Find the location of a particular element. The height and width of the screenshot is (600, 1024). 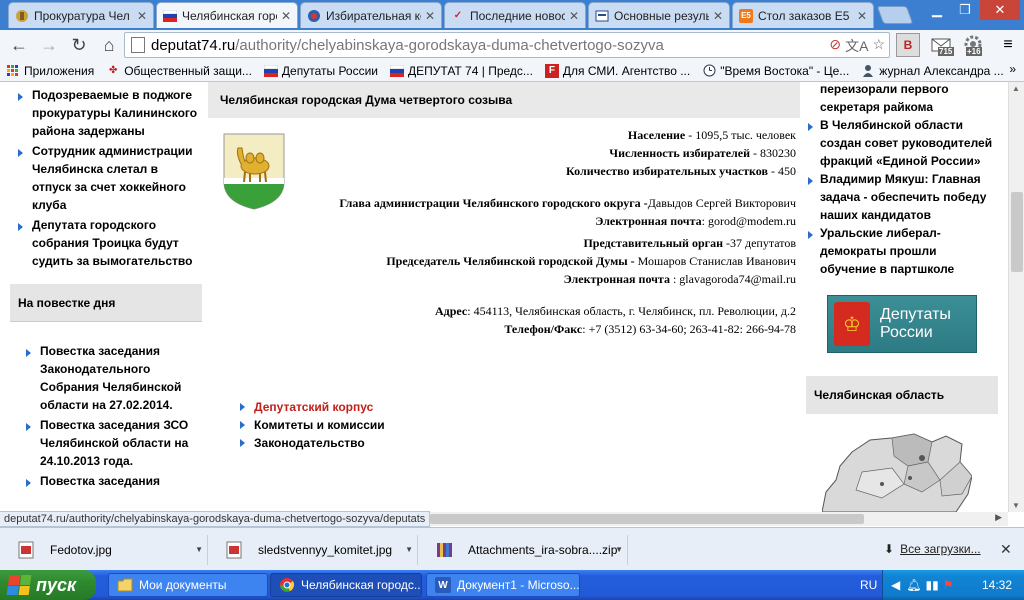

mail-badge: 715 is located at coordinates (946, 51).